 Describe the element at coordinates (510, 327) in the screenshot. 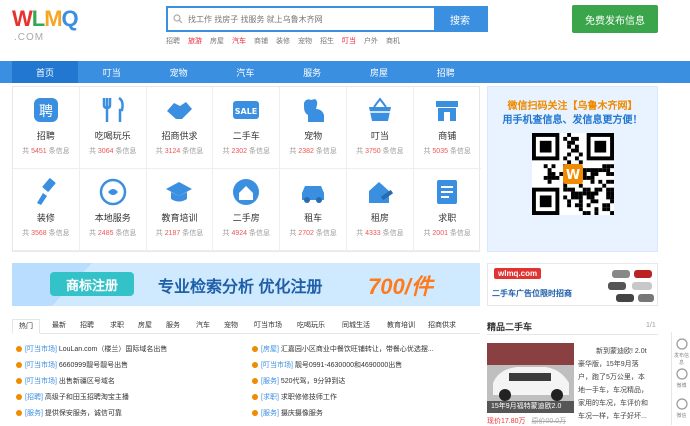

I see `second-hand-title: 精品二手车` at that location.